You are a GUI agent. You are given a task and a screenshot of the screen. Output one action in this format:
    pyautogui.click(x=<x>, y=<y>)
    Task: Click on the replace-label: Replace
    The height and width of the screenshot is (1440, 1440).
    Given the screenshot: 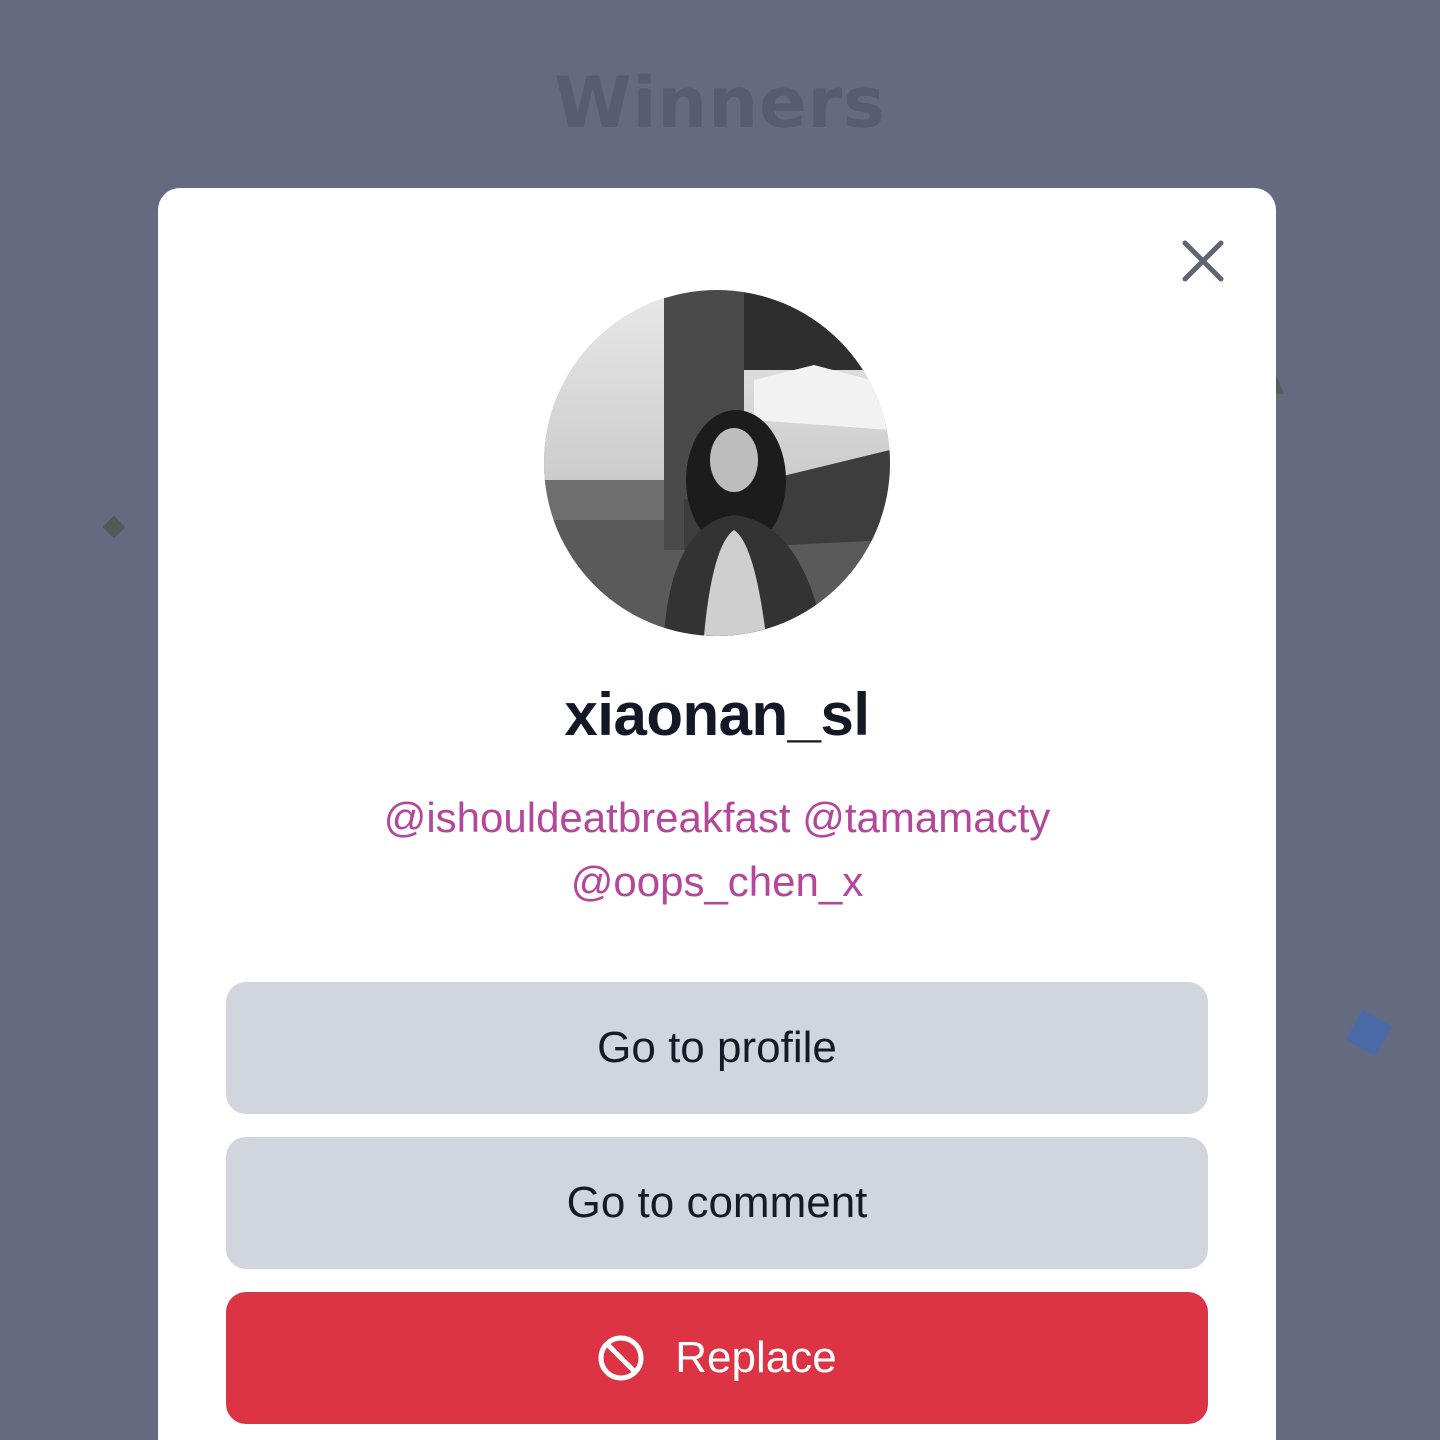 What is the action you would take?
    pyautogui.click(x=756, y=1357)
    